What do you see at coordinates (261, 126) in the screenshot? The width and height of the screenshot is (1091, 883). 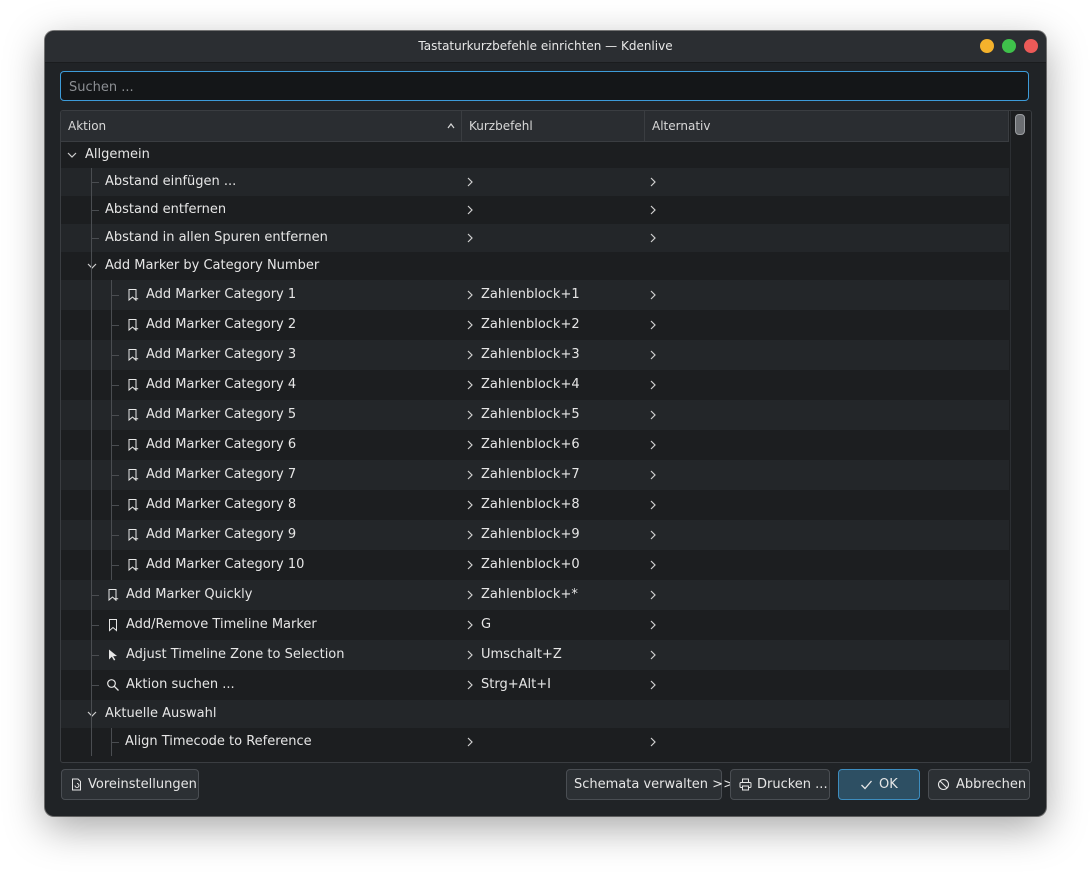 I see `column-header-action: Aktion` at bounding box center [261, 126].